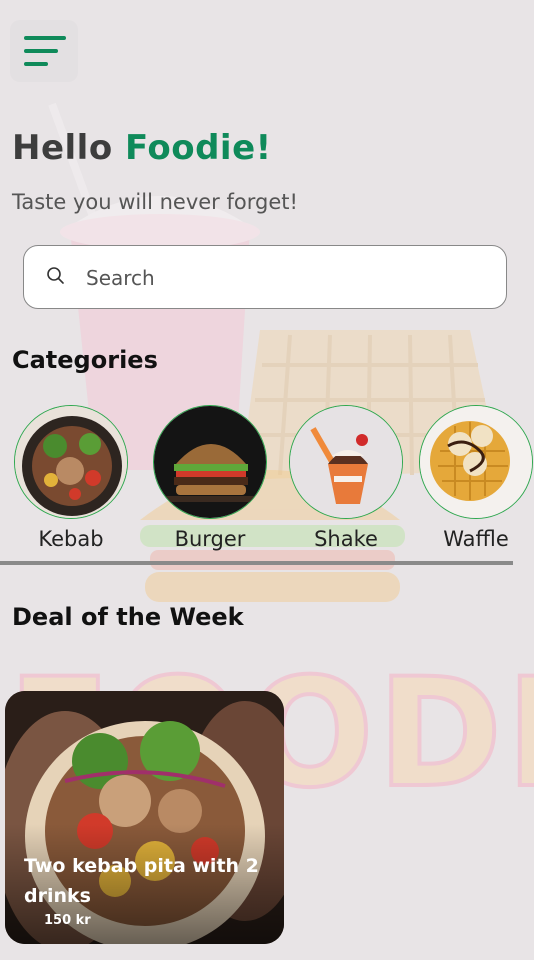 Image resolution: width=534 pixels, height=960 pixels. I want to click on greeting-name: Foodie!, so click(198, 148).